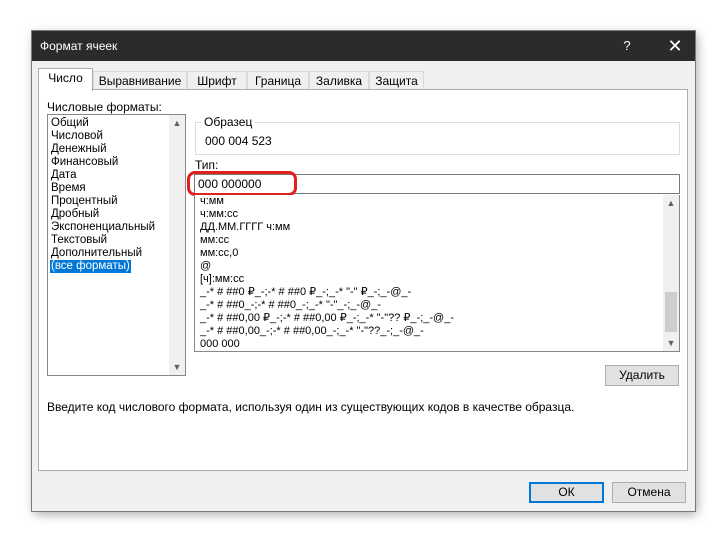 Image resolution: width=728 pixels, height=543 pixels. Describe the element at coordinates (649, 492) in the screenshot. I see `cancel-button: Отмена` at that location.